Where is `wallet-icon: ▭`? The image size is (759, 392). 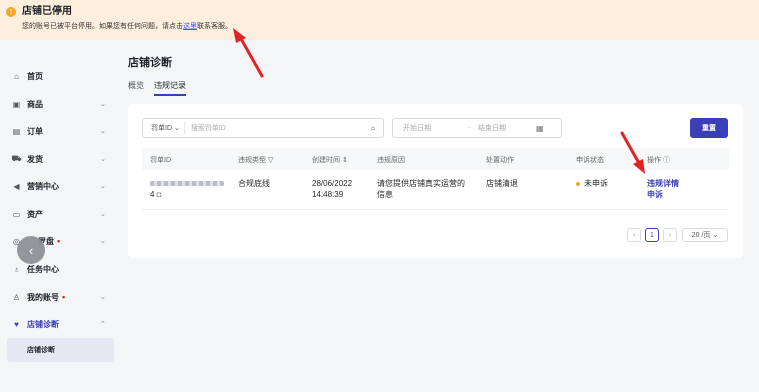 wallet-icon: ▭ is located at coordinates (16, 214).